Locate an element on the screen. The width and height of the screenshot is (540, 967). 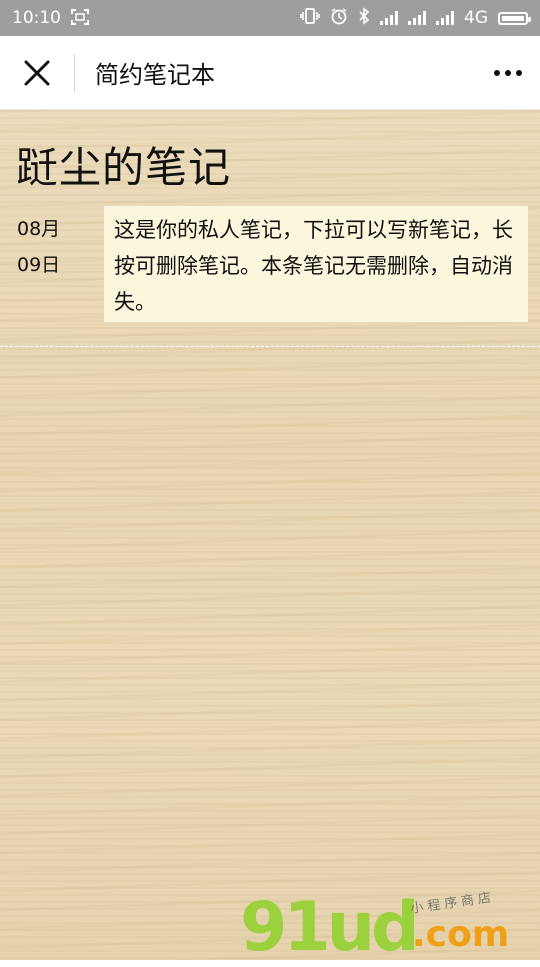
note-text: 这是你的私人笔记，下拉可以写新笔记，长按可删除笔记。本条笔记无需删除，自动消失。 is located at coordinates (313, 266).